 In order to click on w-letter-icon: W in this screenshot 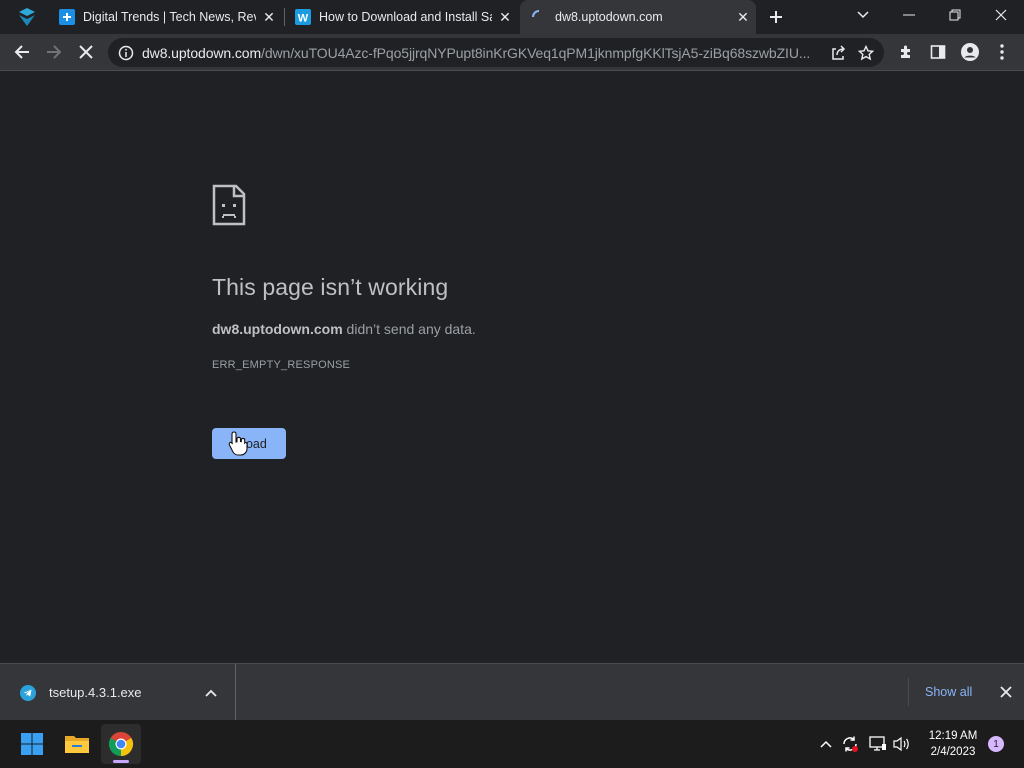, I will do `click(303, 17)`.